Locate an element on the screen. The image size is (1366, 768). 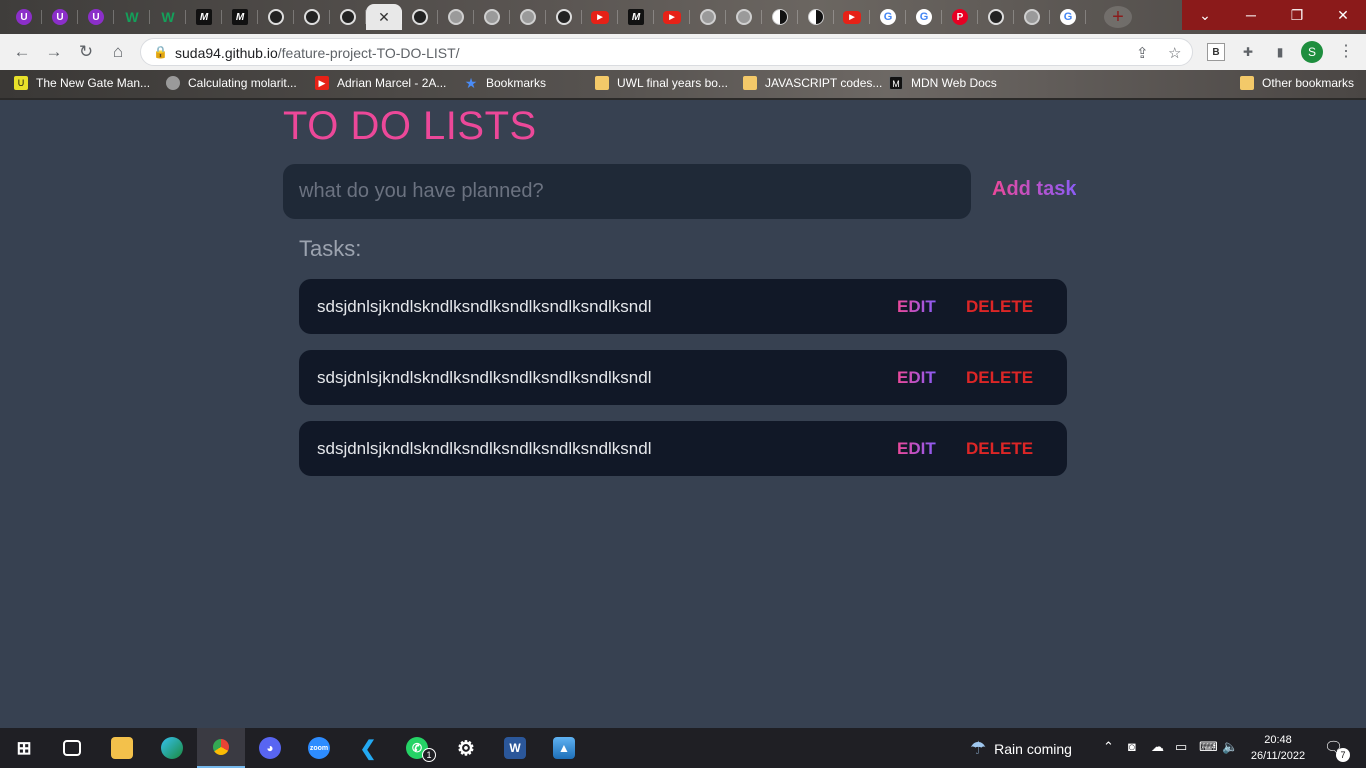
task-view-button is located at coordinates (72, 748).